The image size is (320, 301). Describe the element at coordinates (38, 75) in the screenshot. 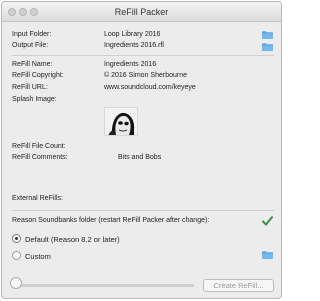

I see `refill-copyright-label: ReFill Copyright:` at that location.